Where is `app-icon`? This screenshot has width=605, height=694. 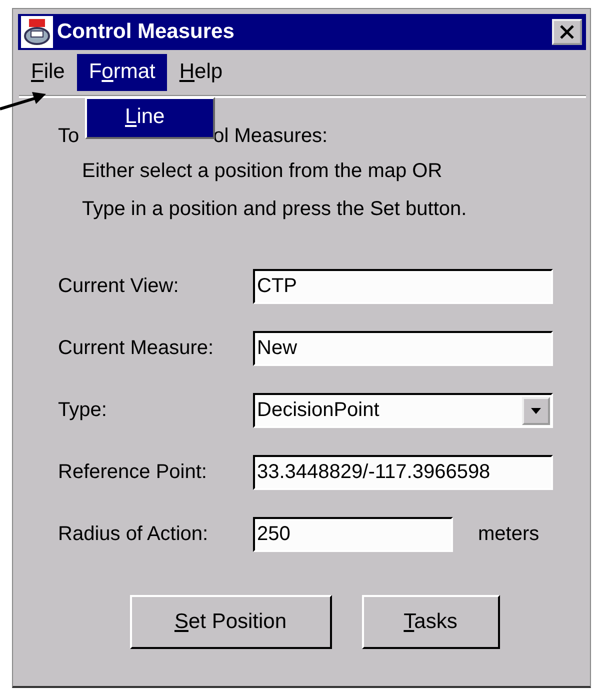
app-icon is located at coordinates (37, 32).